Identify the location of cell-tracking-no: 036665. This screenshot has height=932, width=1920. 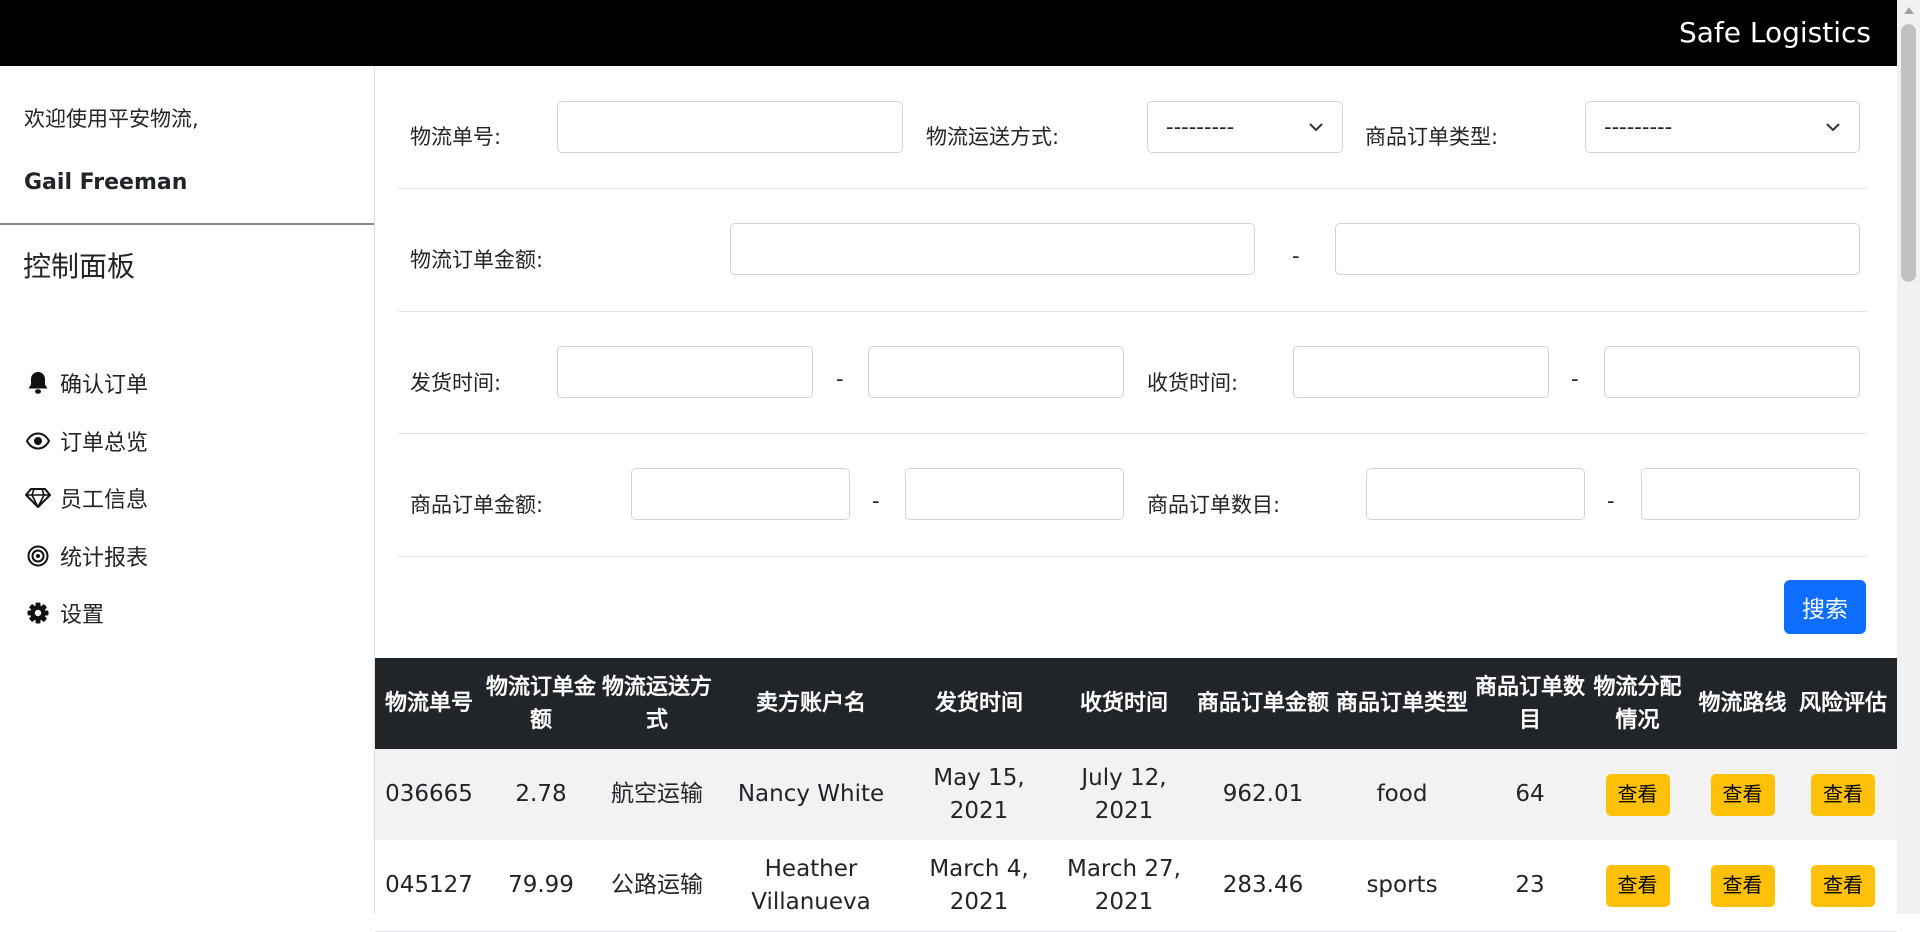
(429, 794).